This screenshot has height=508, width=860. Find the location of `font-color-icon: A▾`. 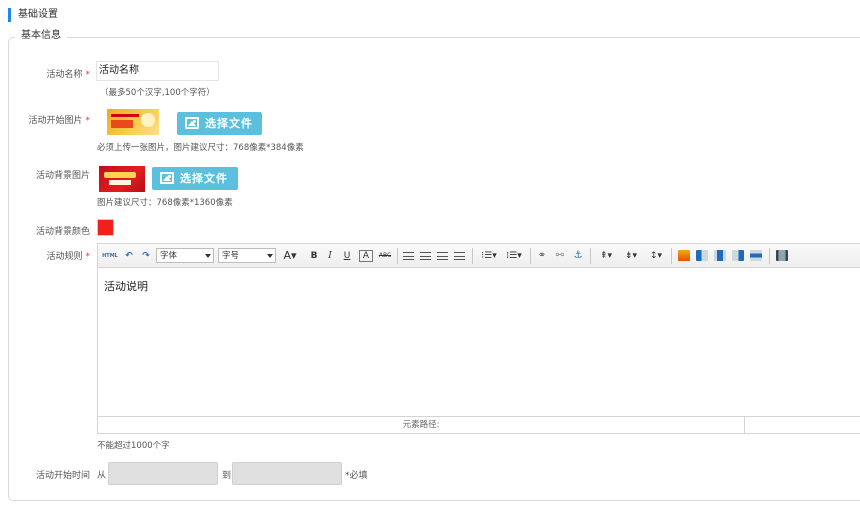

font-color-icon: A▾ is located at coordinates (290, 256).